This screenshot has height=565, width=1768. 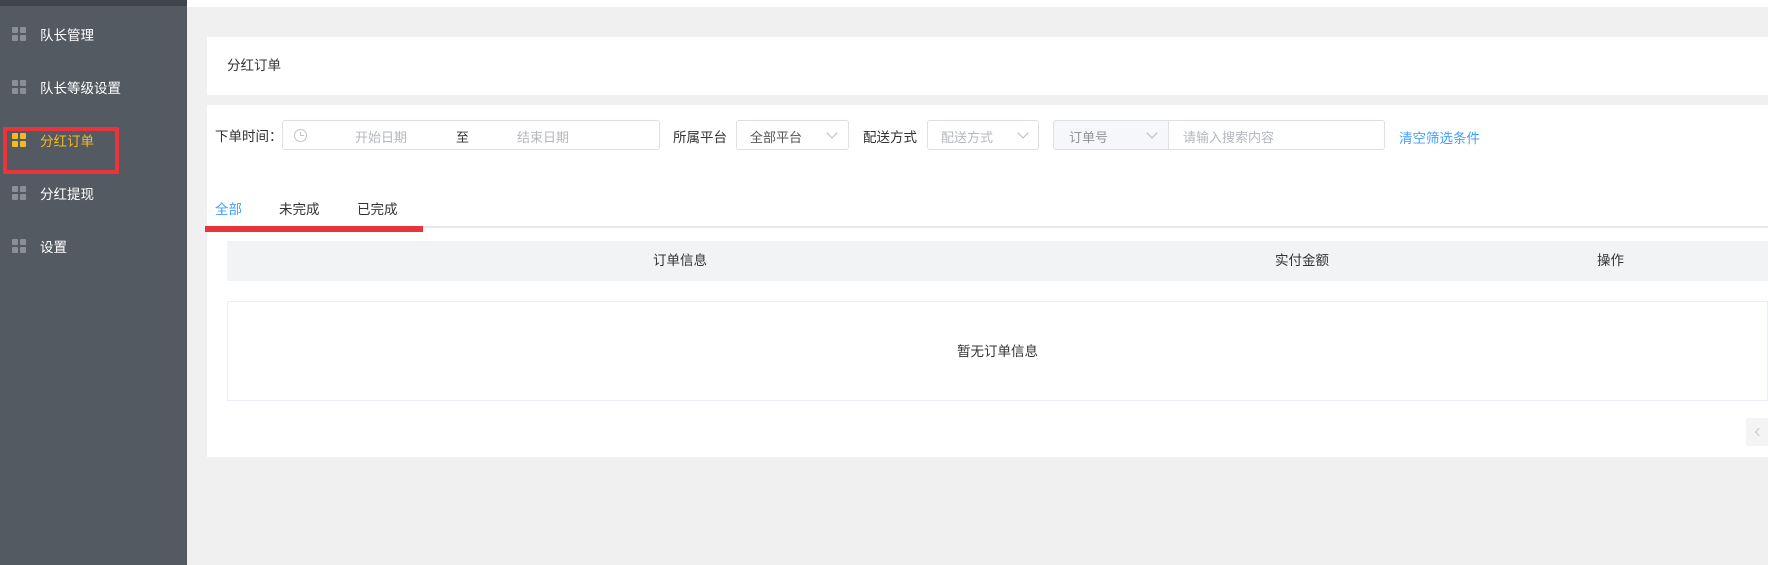 I want to click on page-title-card: 分红订单, so click(x=987, y=66).